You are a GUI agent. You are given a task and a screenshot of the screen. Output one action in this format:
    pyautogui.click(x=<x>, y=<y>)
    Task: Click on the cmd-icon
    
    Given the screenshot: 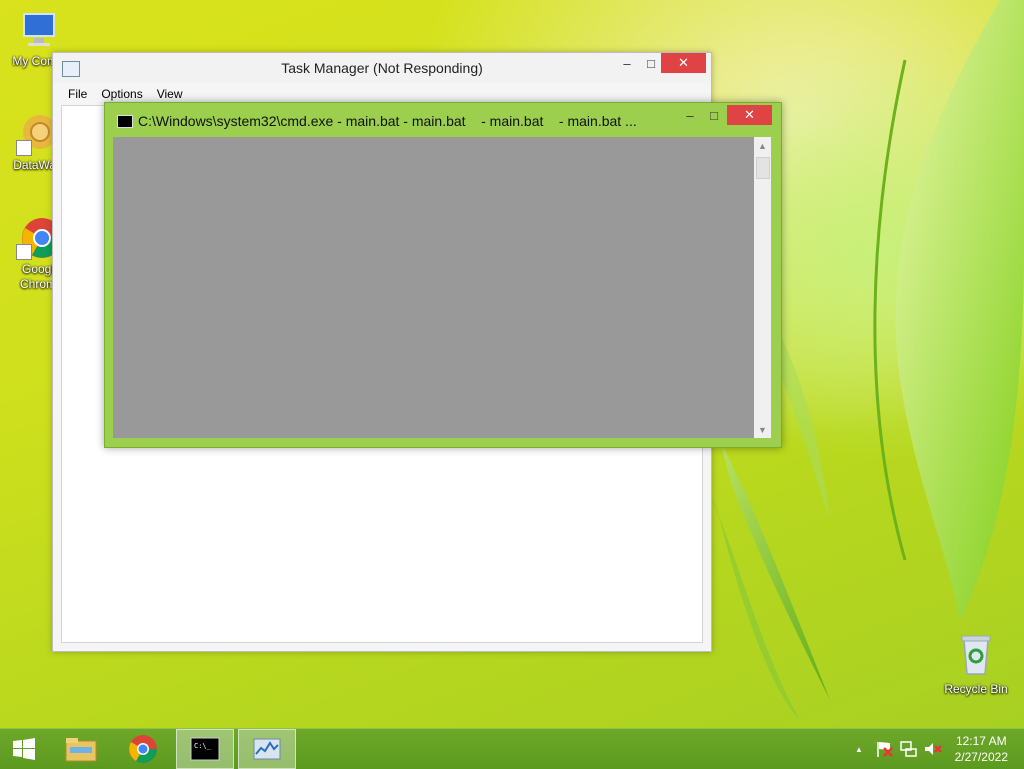 What is the action you would take?
    pyautogui.click(x=125, y=121)
    